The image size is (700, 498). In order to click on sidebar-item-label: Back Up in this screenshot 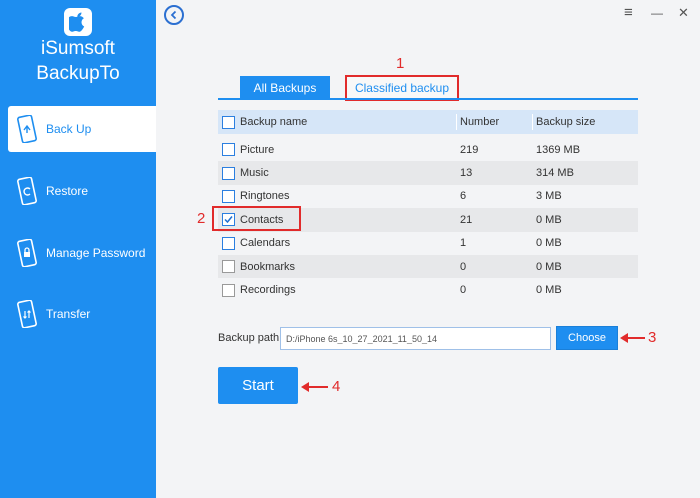, I will do `click(69, 129)`.